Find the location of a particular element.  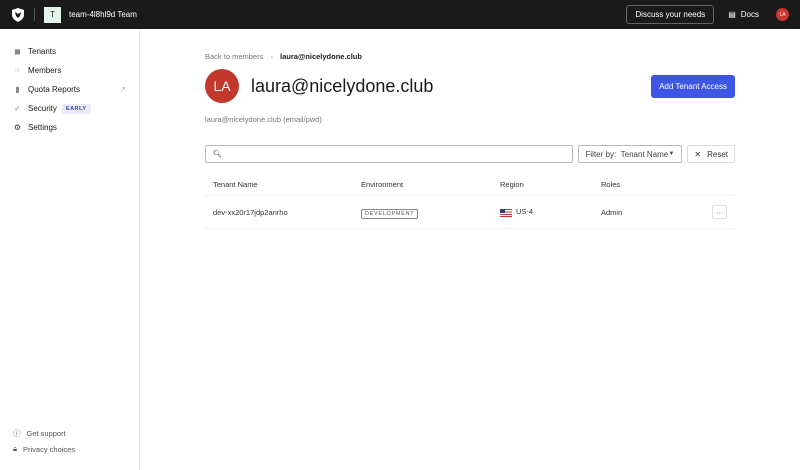

search-input: 🔍︎ is located at coordinates (389, 154).